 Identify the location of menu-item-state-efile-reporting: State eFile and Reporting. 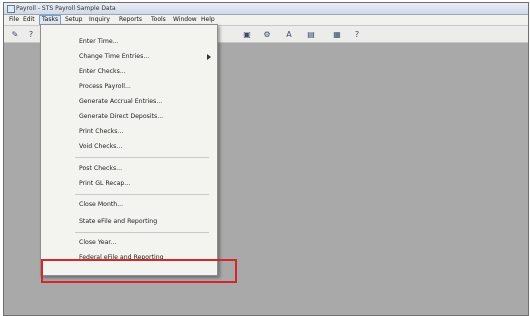
(118, 222).